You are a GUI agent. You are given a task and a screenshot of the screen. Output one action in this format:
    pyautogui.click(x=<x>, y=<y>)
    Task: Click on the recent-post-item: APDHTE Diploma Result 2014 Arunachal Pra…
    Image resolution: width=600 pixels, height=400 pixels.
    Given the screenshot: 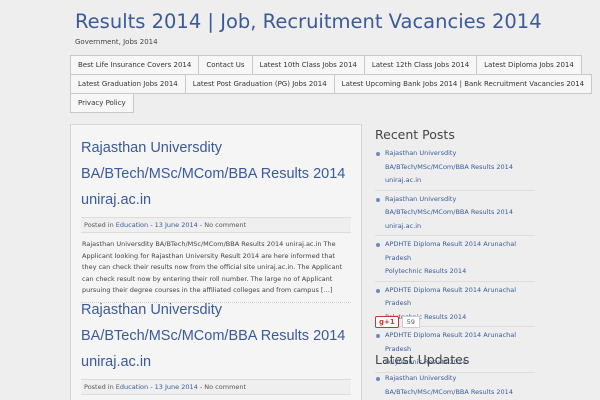 What is the action you would take?
    pyautogui.click(x=455, y=259)
    